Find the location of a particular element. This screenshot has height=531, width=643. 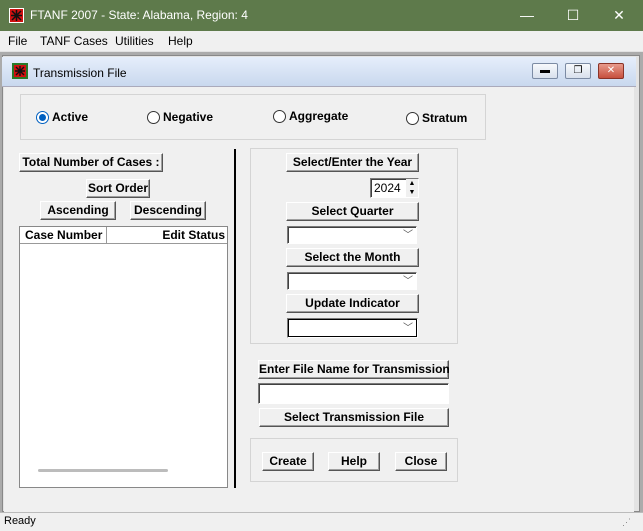

select-month-button: Select the Month is located at coordinates (352, 257).